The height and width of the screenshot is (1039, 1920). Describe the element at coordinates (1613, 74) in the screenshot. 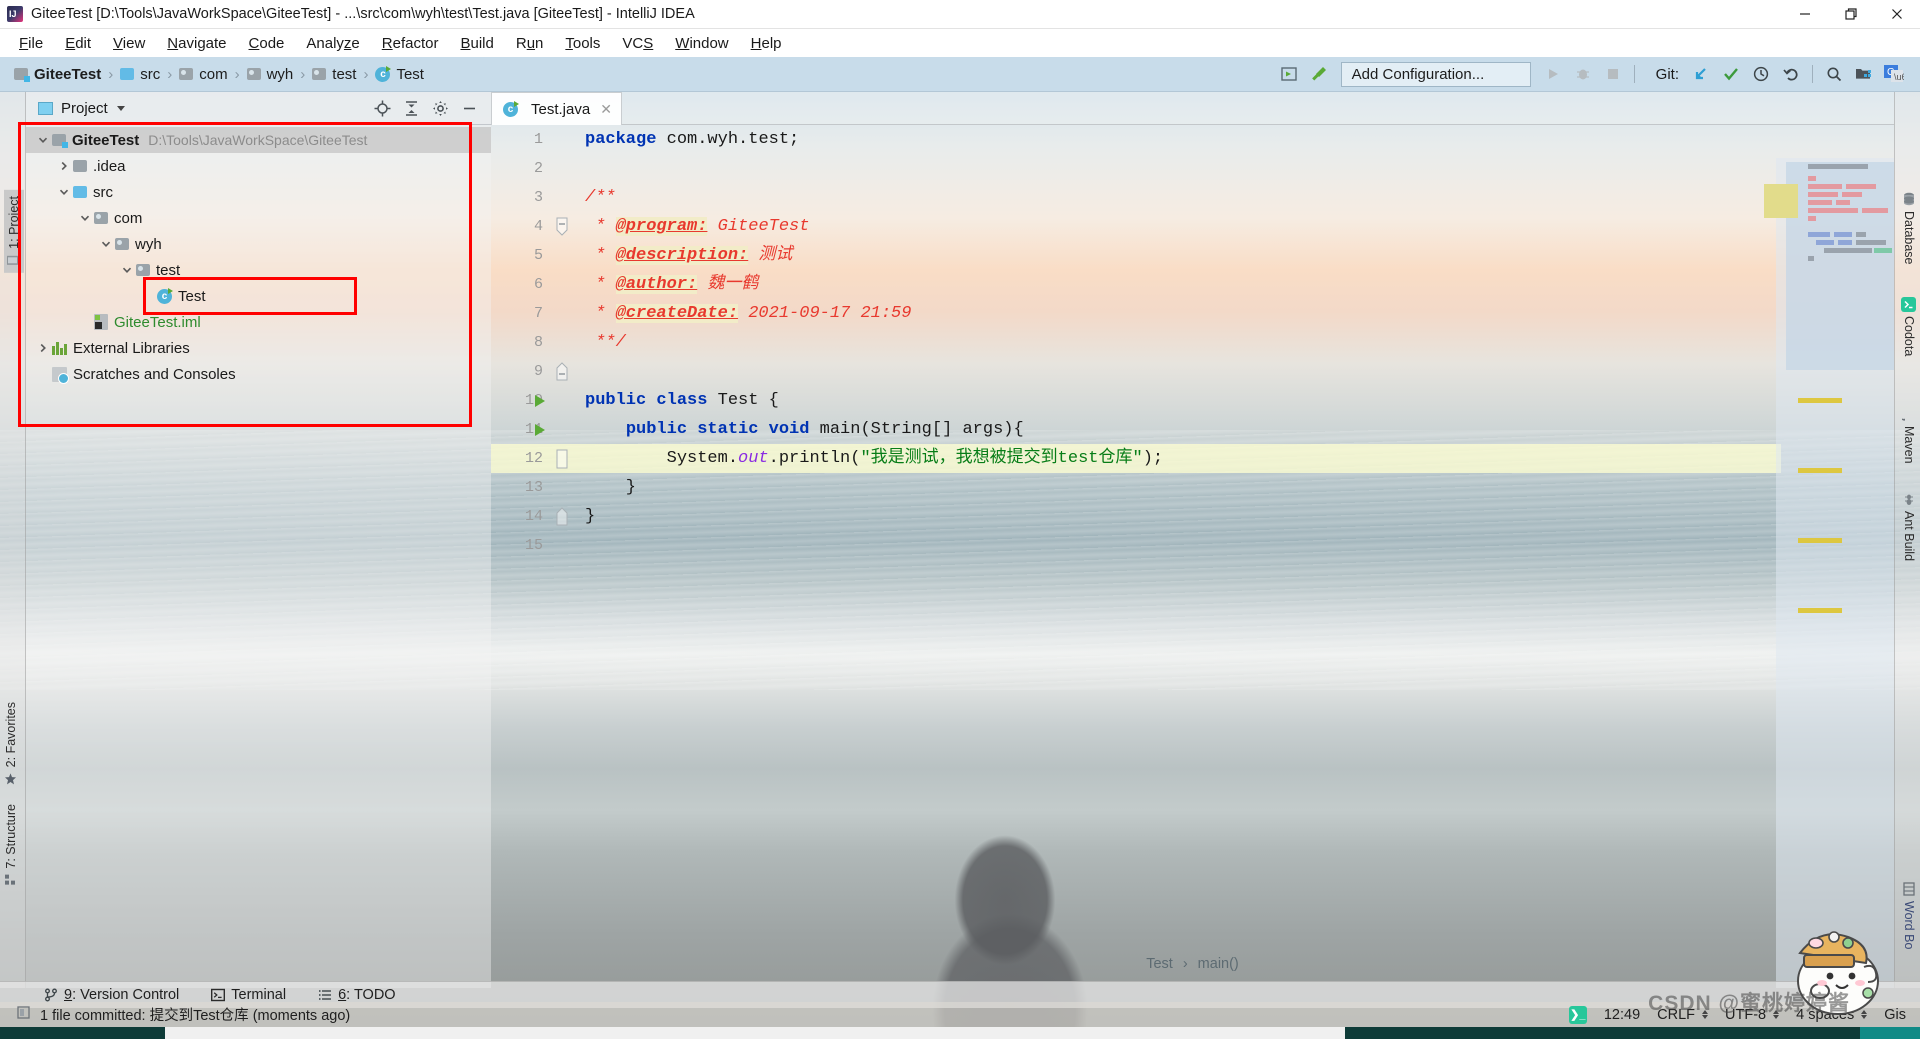

I see `stop-icon` at that location.